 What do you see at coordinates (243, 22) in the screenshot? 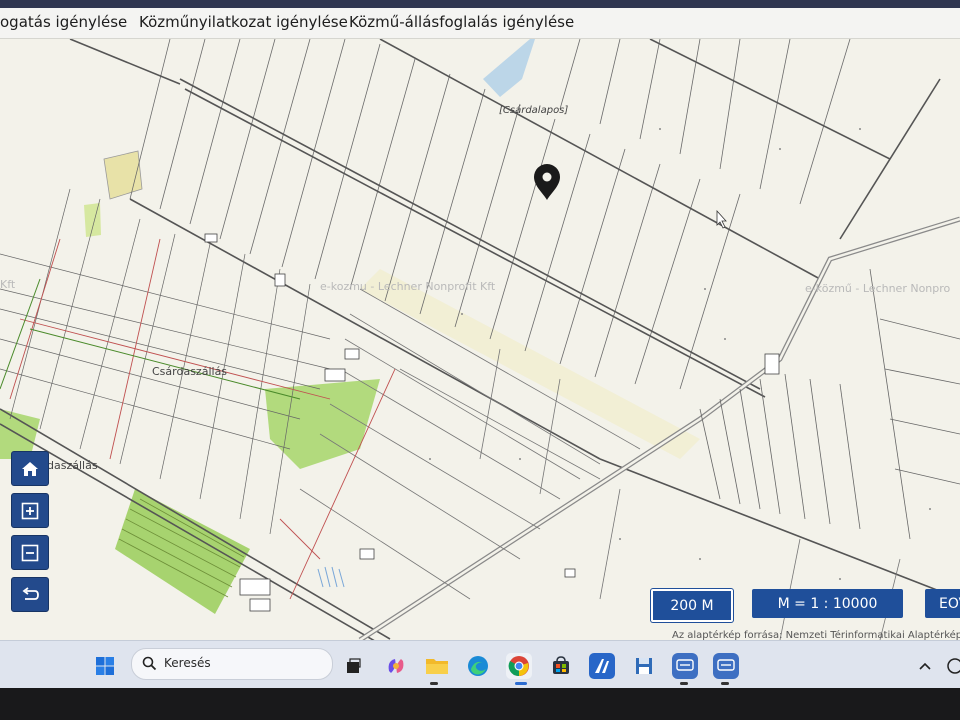
I see `menu-item-utility-statement: Közműnyilatkozat igénylése` at bounding box center [243, 22].